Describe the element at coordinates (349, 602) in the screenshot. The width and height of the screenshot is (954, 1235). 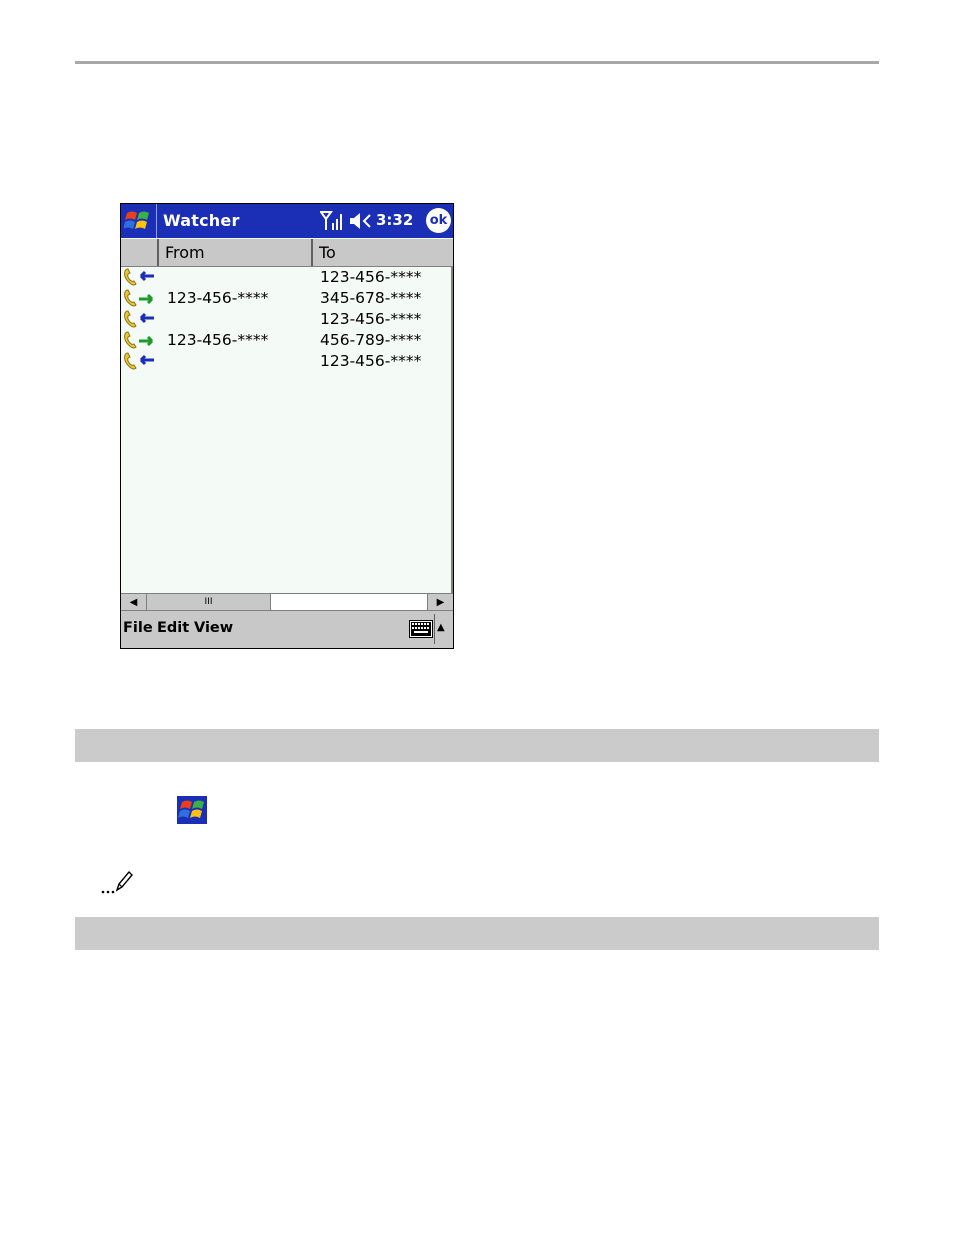
I see `scroll-track` at that location.